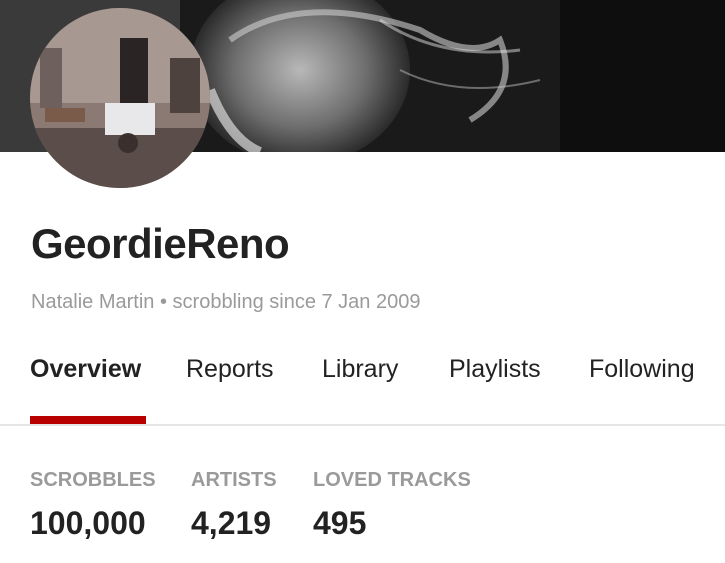 Image resolution: width=725 pixels, height=563 pixels. I want to click on scrobbling-since: scrobbling since 7 Jan 2009, so click(296, 302).